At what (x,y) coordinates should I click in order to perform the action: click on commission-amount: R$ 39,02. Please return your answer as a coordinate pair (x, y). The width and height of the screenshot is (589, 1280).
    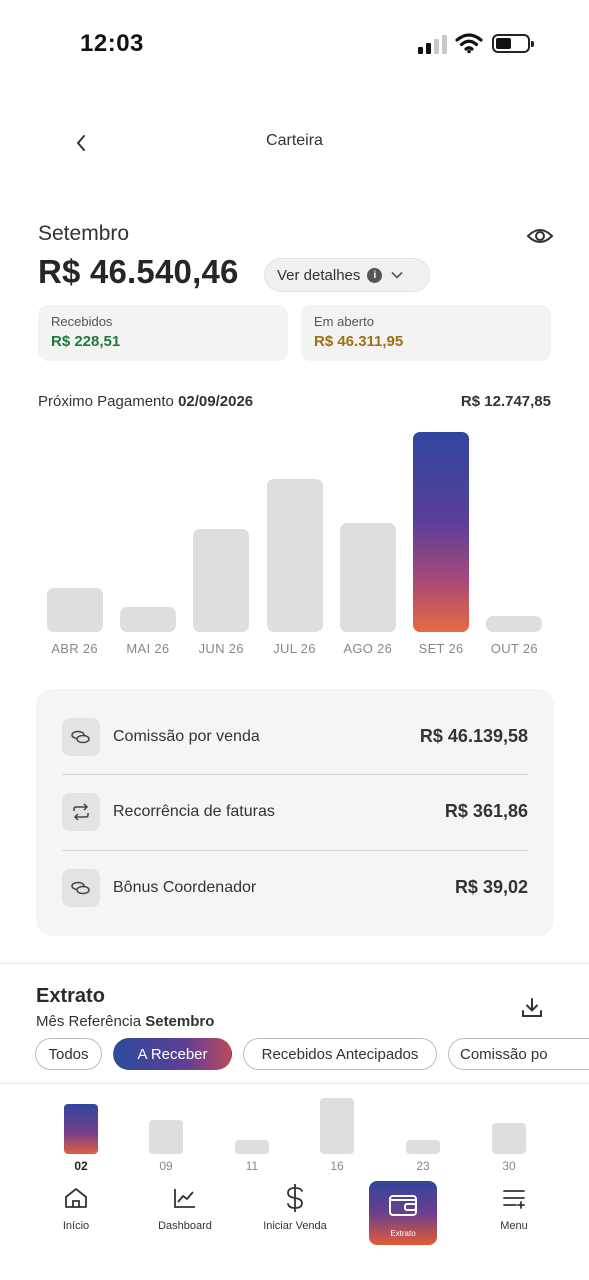
    Looking at the image, I should click on (491, 887).